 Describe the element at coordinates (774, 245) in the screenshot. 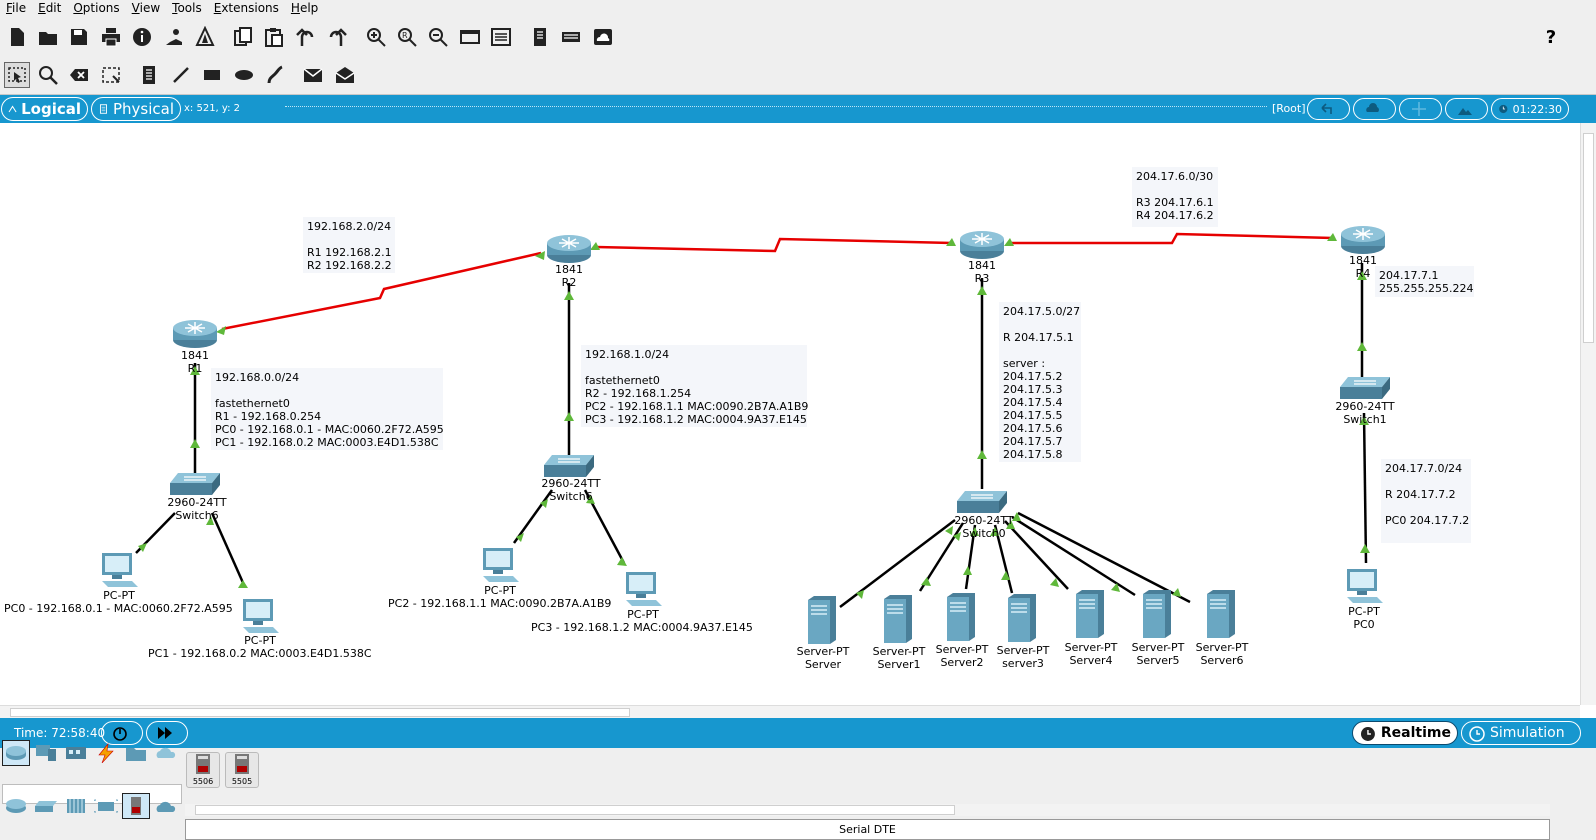

I see `serial-link-r2-r3` at that location.